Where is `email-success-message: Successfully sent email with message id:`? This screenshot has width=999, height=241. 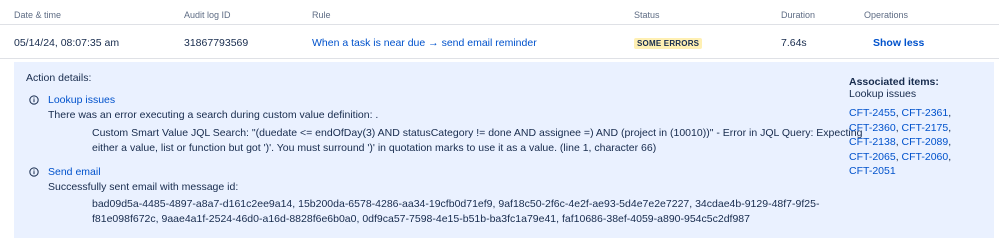 email-success-message: Successfully sent email with message id: is located at coordinates (143, 187).